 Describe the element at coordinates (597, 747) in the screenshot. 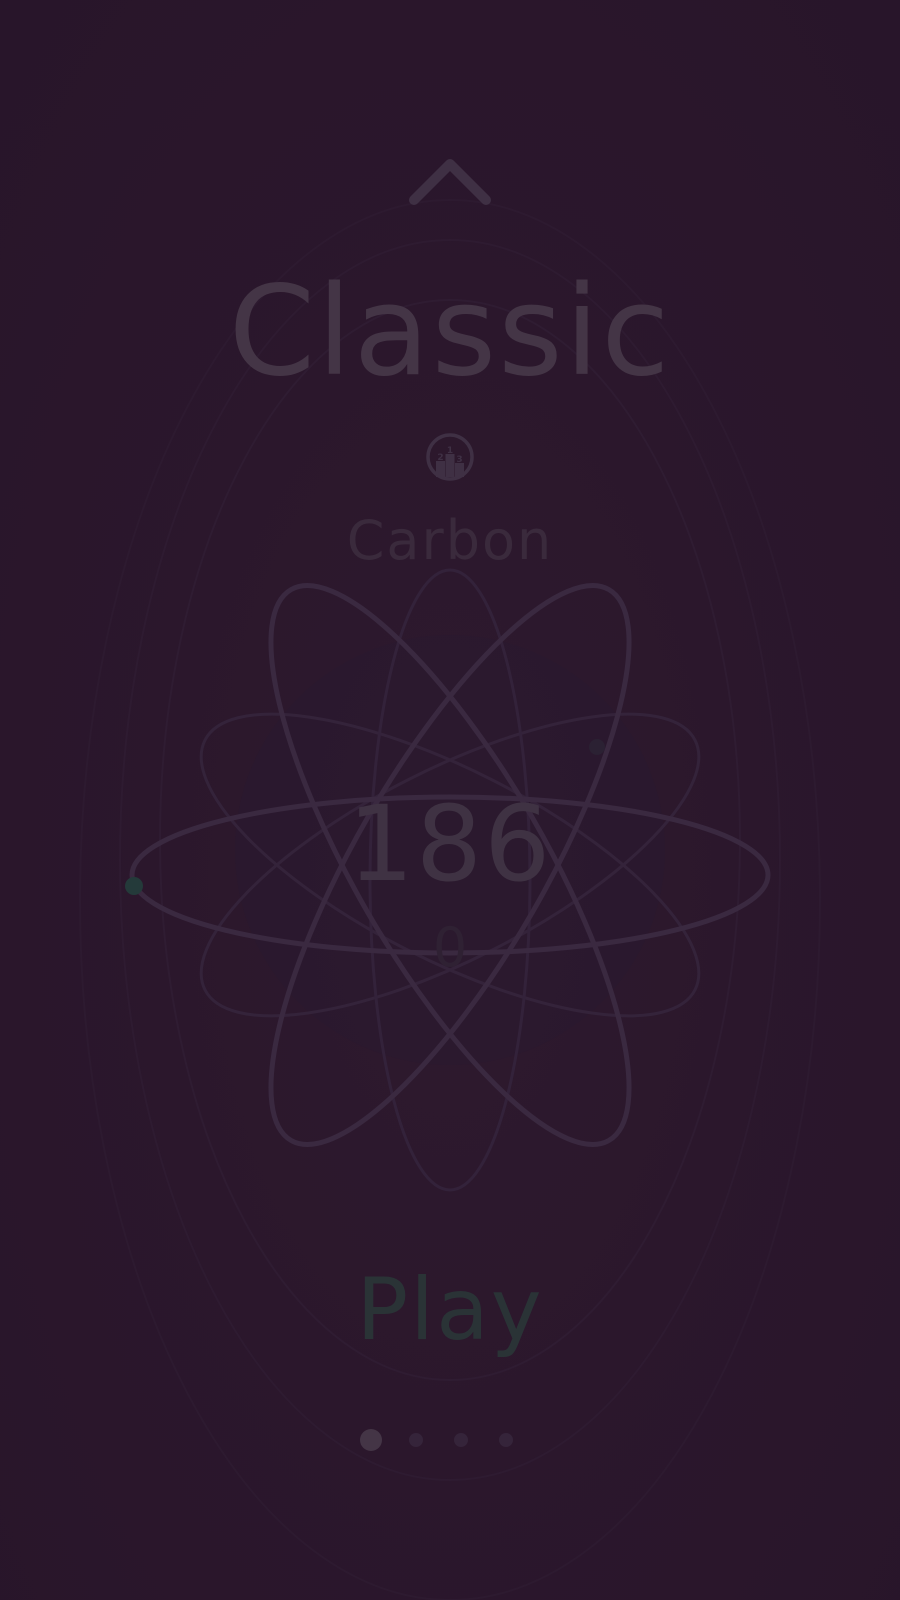

I see `electron-dot-faint` at that location.